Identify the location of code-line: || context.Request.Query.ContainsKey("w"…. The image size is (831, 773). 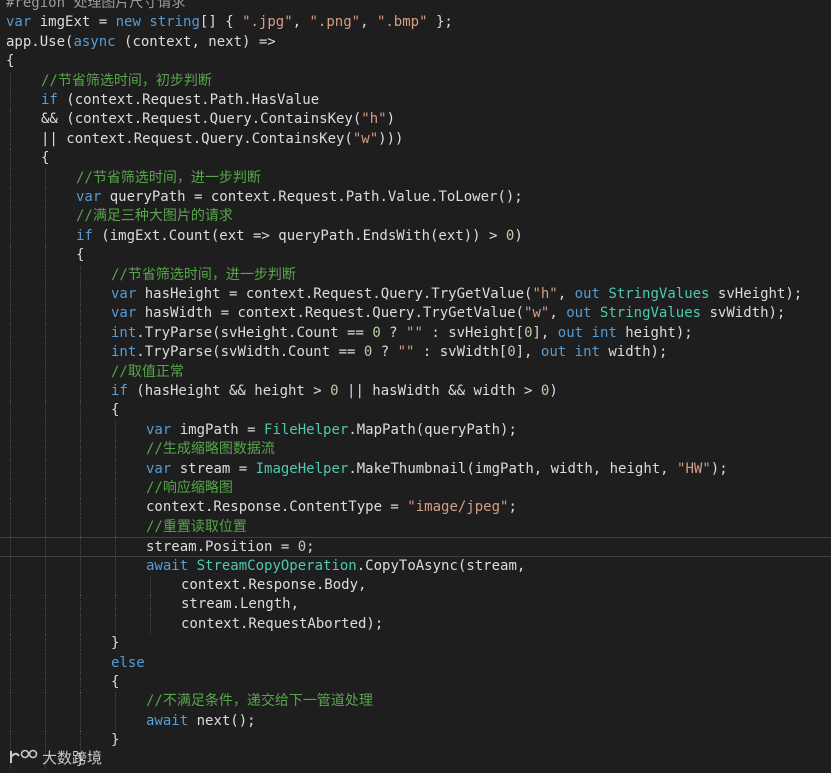
(415, 139).